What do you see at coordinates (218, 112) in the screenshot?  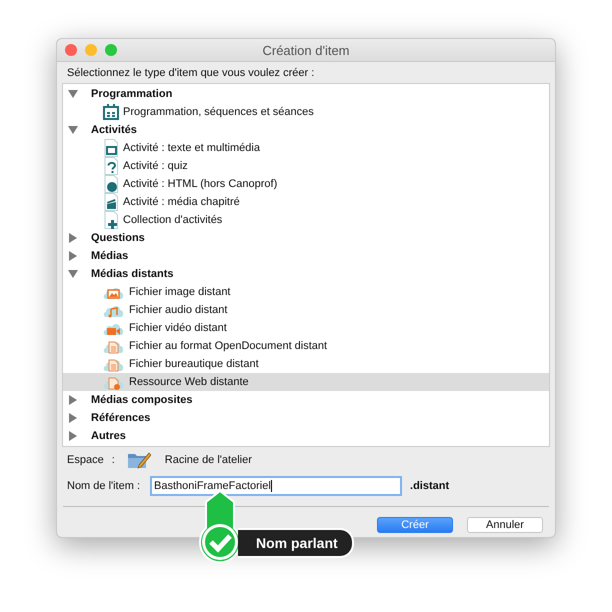 I see `tree-item-label: Programmation, séquences et séances` at bounding box center [218, 112].